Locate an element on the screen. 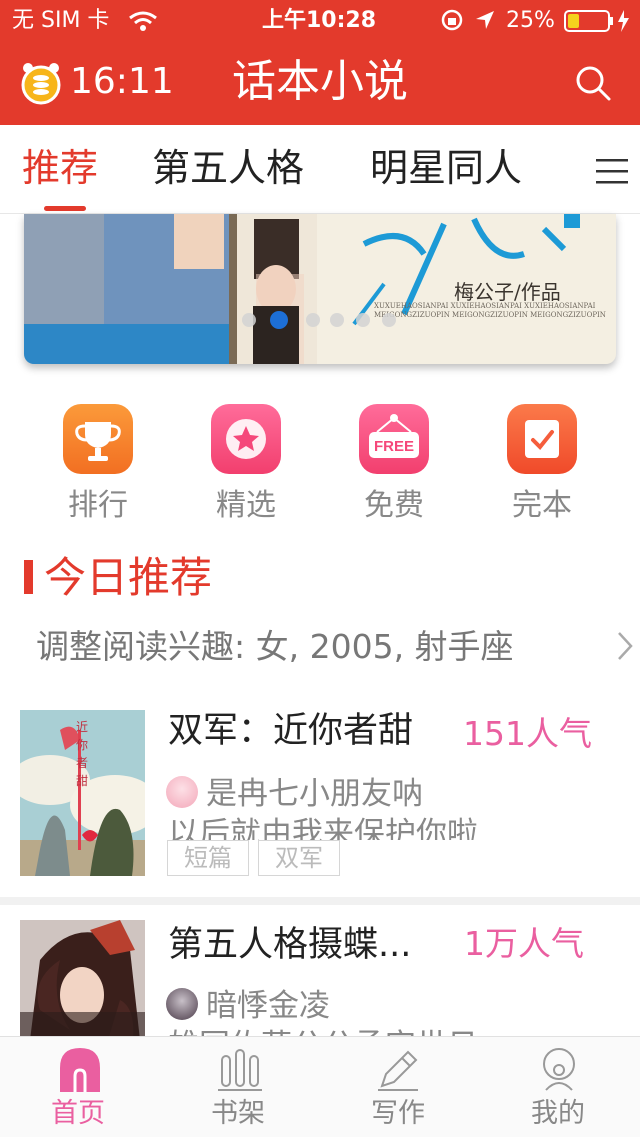 The height and width of the screenshot is (1137, 640). free-badge-text: FREE is located at coordinates (394, 446).